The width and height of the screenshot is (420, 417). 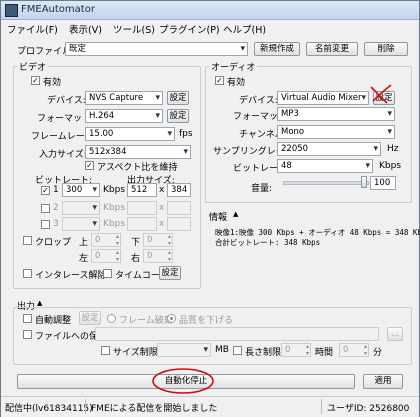 What do you see at coordinates (378, 353) in the screenshot?
I see `minutes-unit: 分` at bounding box center [378, 353].